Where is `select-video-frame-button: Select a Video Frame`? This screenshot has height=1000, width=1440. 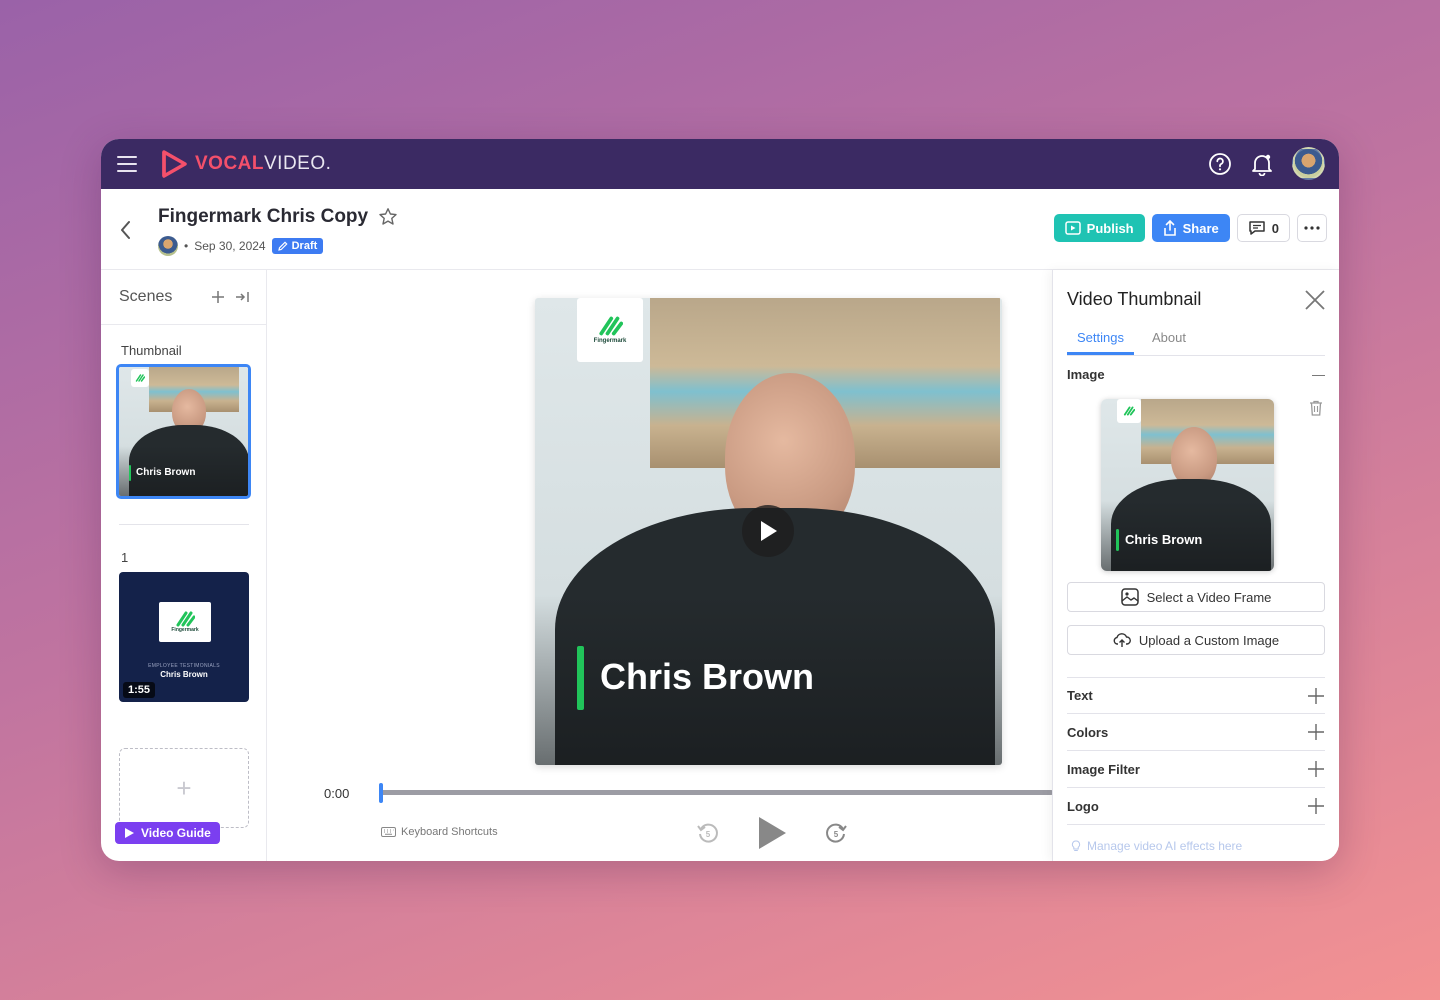 select-video-frame-button: Select a Video Frame is located at coordinates (1196, 597).